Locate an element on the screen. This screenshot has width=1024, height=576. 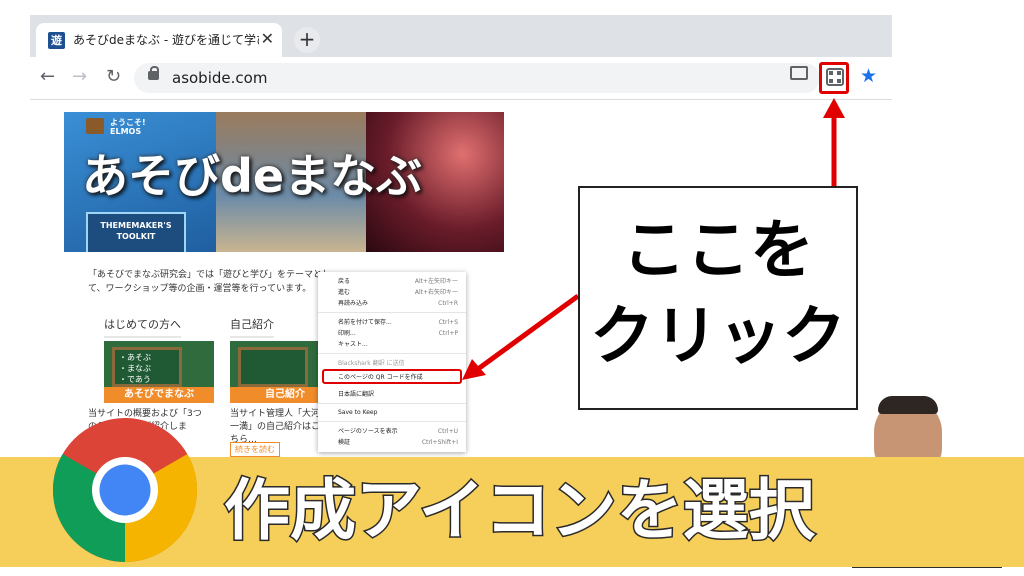
caption-banner-text: 作成アイコンを選択 is located at coordinates (520, 511).